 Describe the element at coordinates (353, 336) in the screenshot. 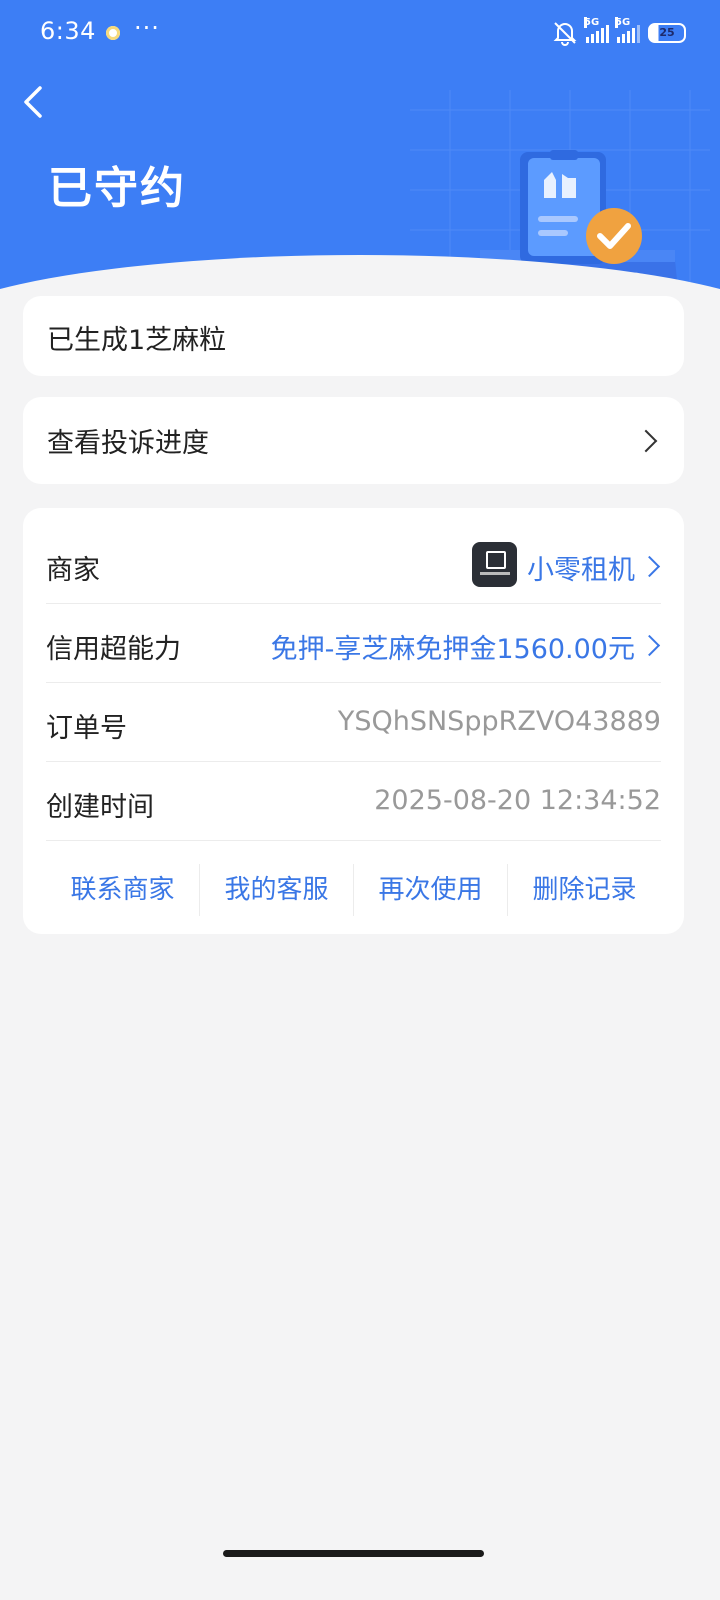

I see `sesame-points-card: 已生成1芝麻粒` at that location.